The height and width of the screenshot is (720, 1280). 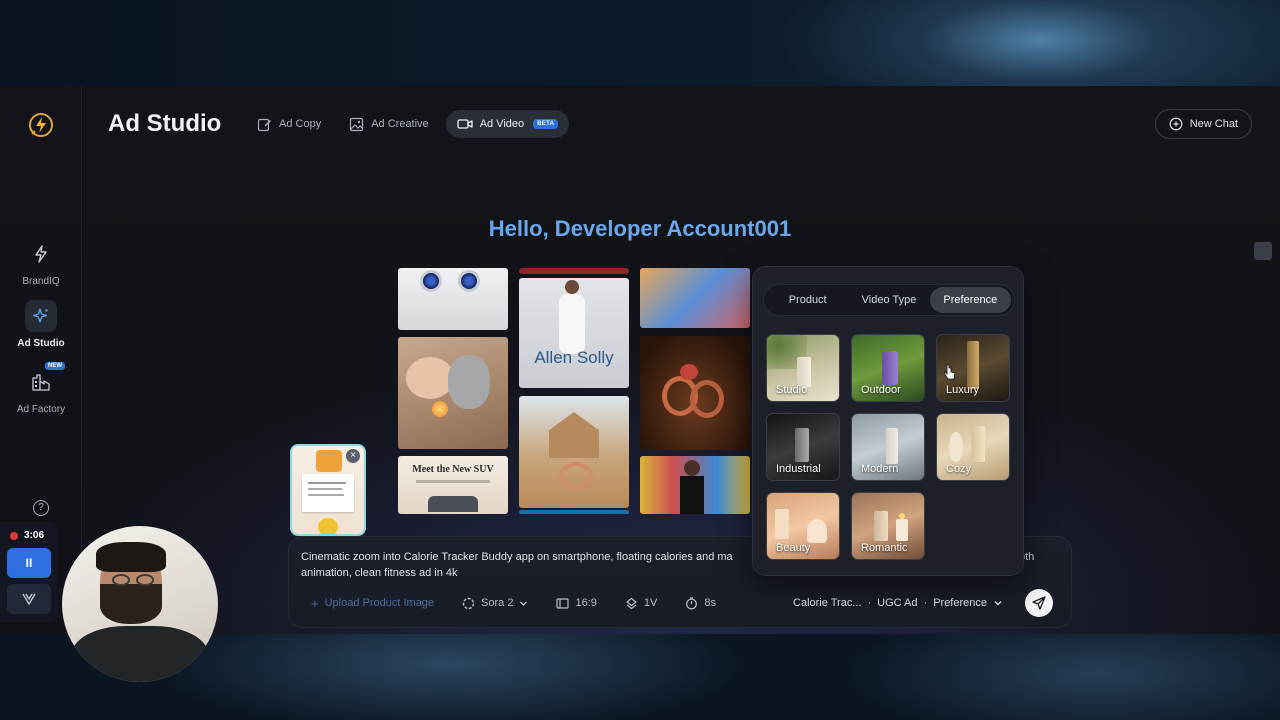 What do you see at coordinates (695, 393) in the screenshot?
I see `gallery-tile-rings` at bounding box center [695, 393].